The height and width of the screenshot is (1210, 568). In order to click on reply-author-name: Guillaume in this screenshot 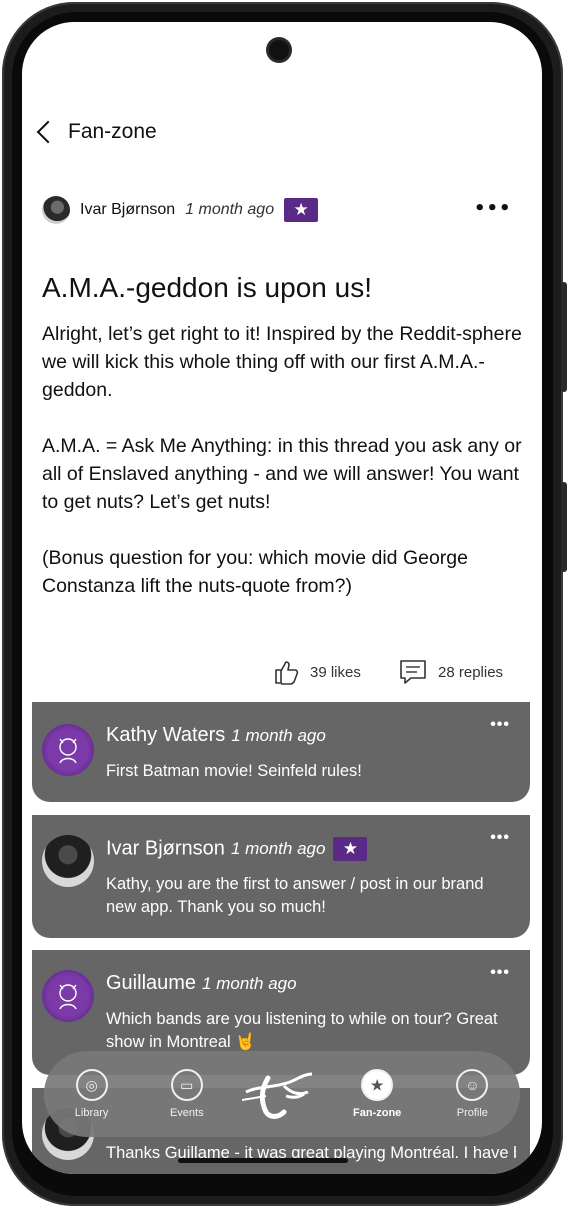, I will do `click(151, 983)`.